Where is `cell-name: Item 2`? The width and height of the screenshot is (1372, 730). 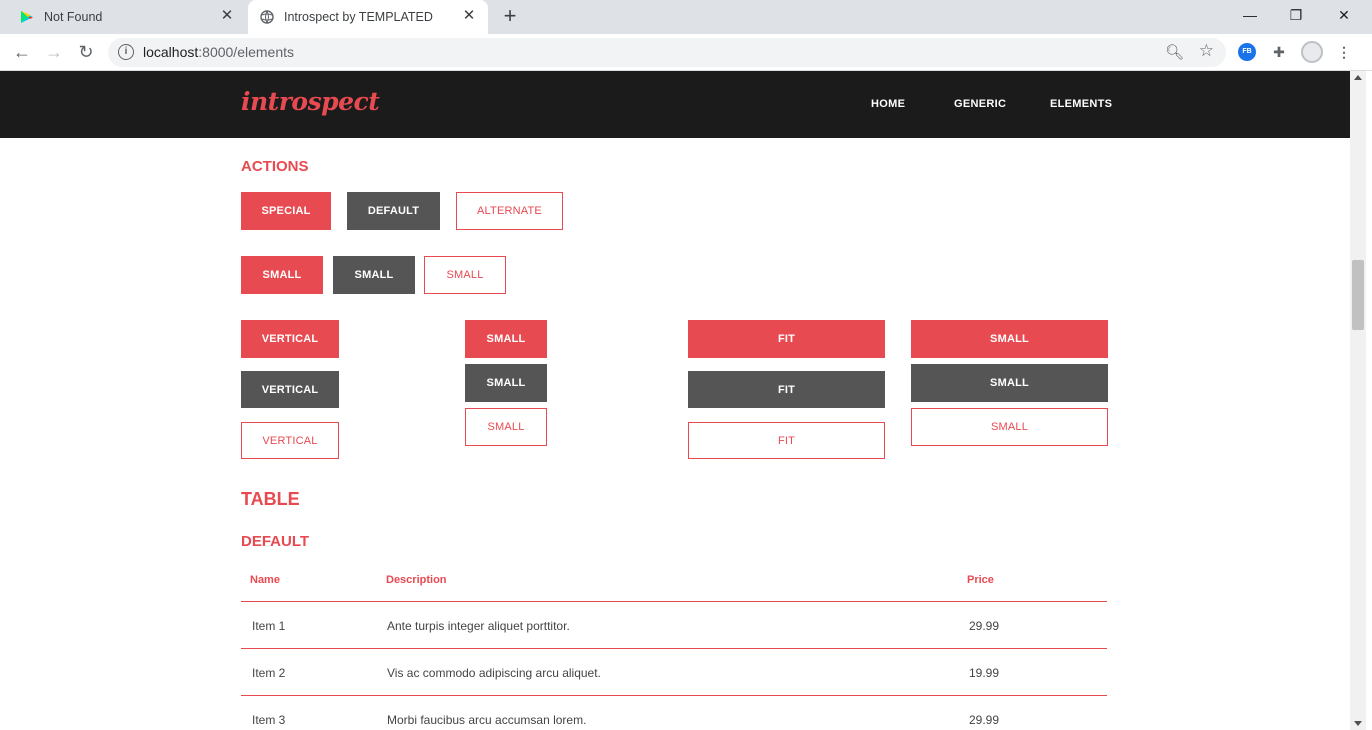
cell-name: Item 2 is located at coordinates (269, 673).